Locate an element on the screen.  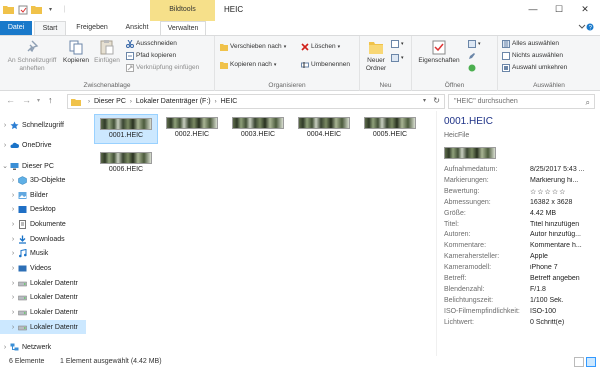
easy-access-button: ▾ is located at coordinates (397, 58).